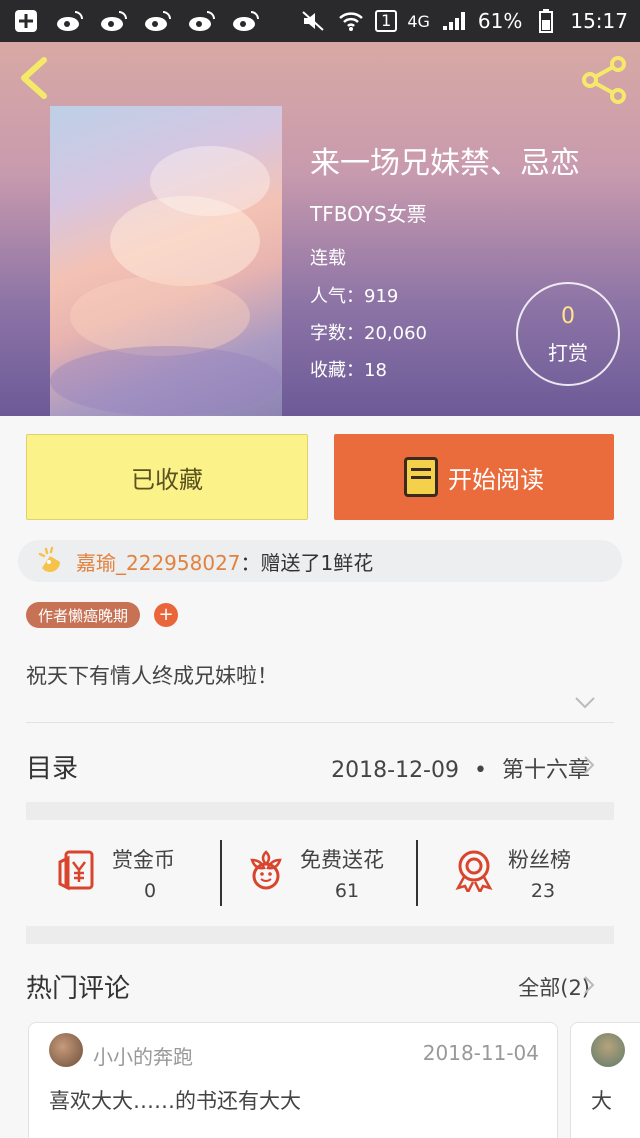 This screenshot has height=1138, width=640. Describe the element at coordinates (76, 870) in the screenshot. I see `reward-coin-icon` at that location.